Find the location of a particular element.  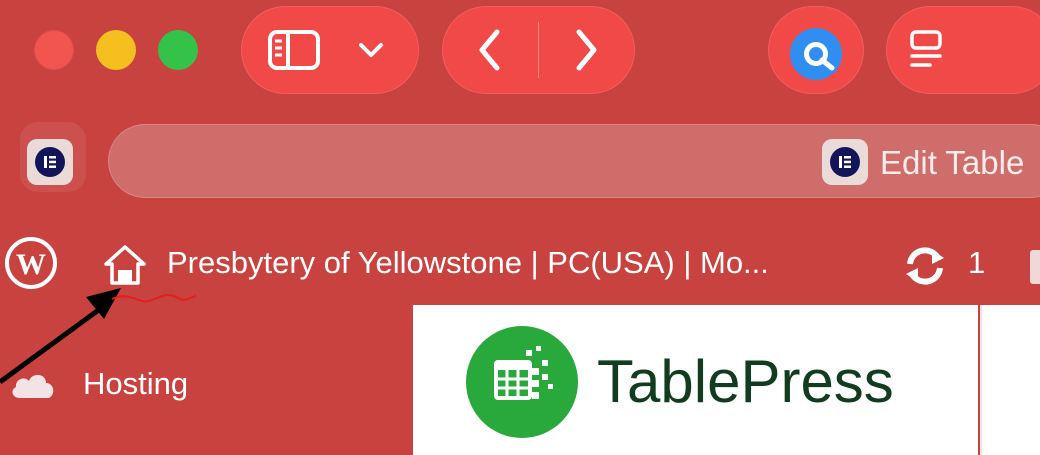

sidebar-icon is located at coordinates (294, 50).